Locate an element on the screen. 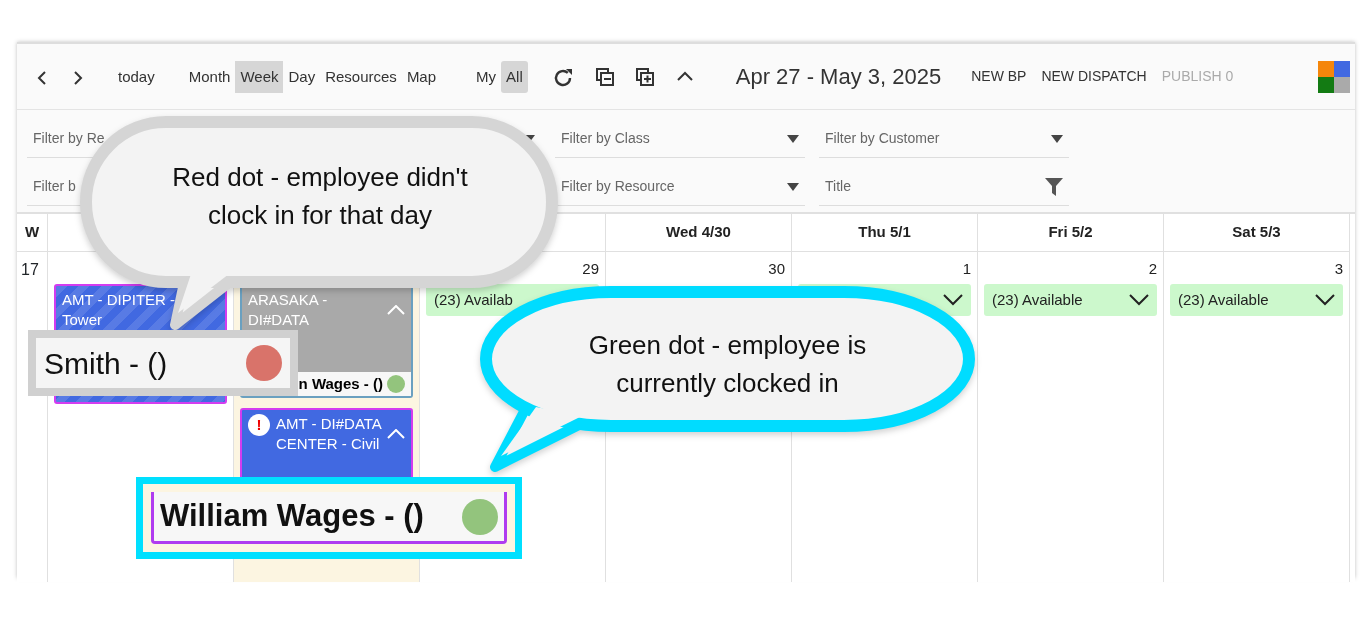  action-link: PUBLISH 0 is located at coordinates (1197, 76).